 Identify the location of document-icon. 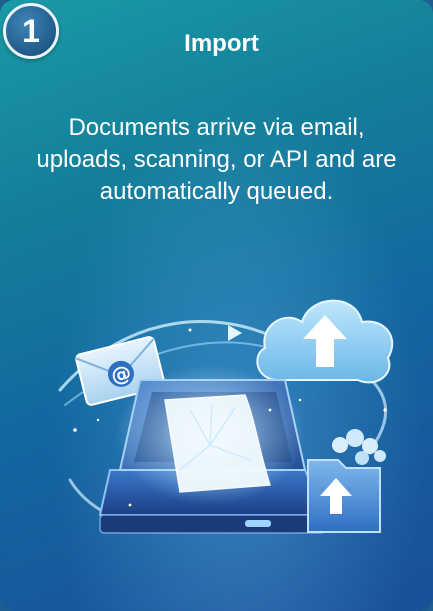
(210, 435).